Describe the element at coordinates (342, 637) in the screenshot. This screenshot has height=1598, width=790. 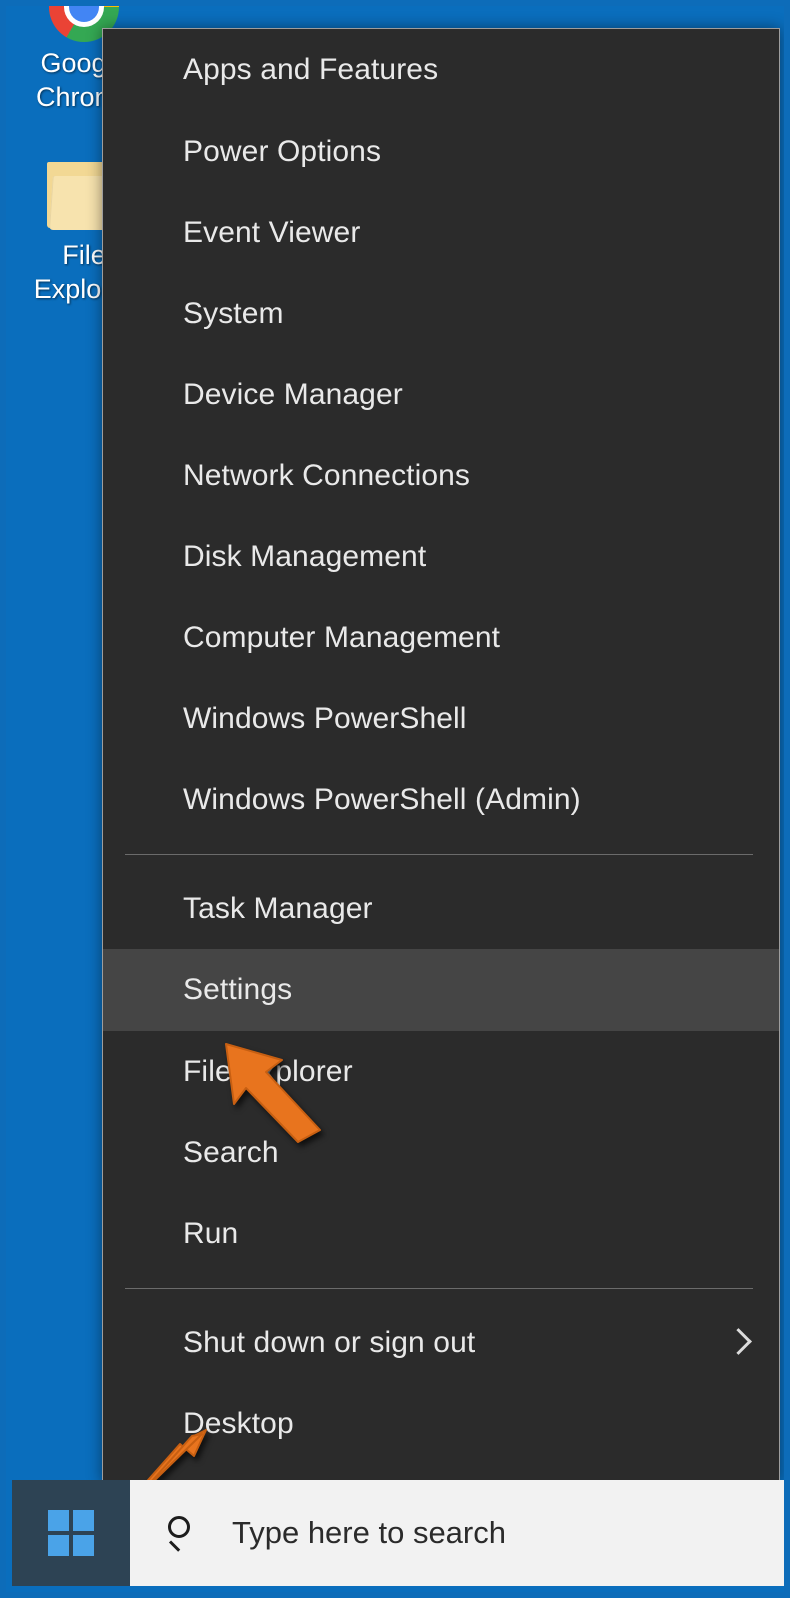
I see `menu-item-label: Computer Management` at that location.